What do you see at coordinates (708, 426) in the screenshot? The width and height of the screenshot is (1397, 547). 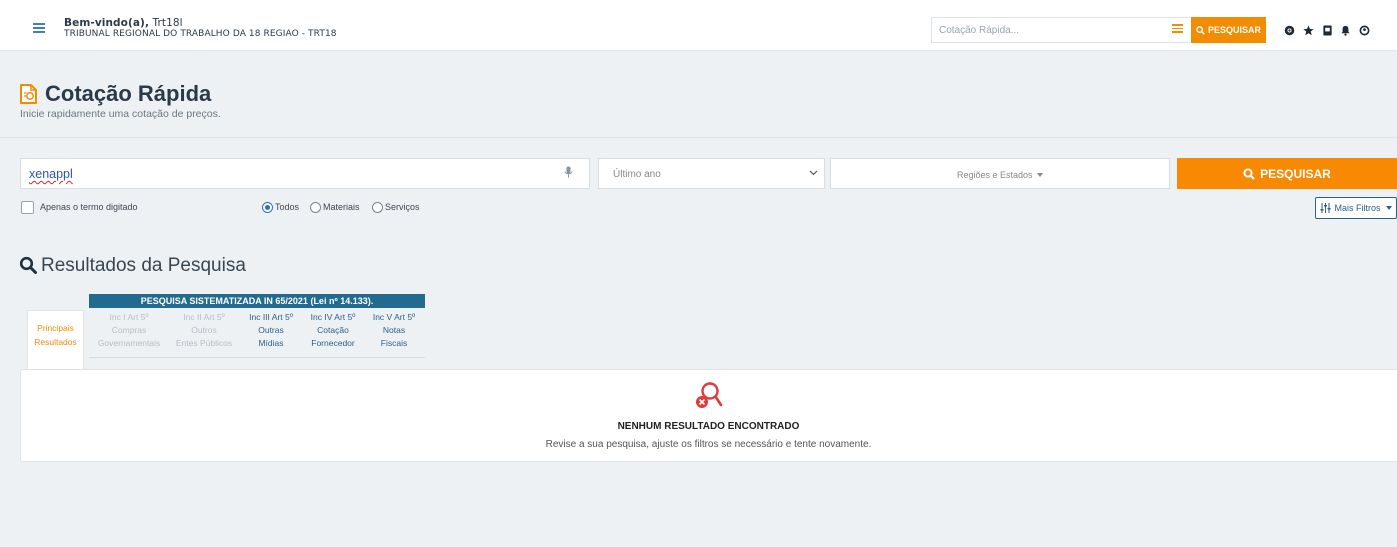 I see `empty-results-title: NENHUM RESULTADO ENCONTRADO` at bounding box center [708, 426].